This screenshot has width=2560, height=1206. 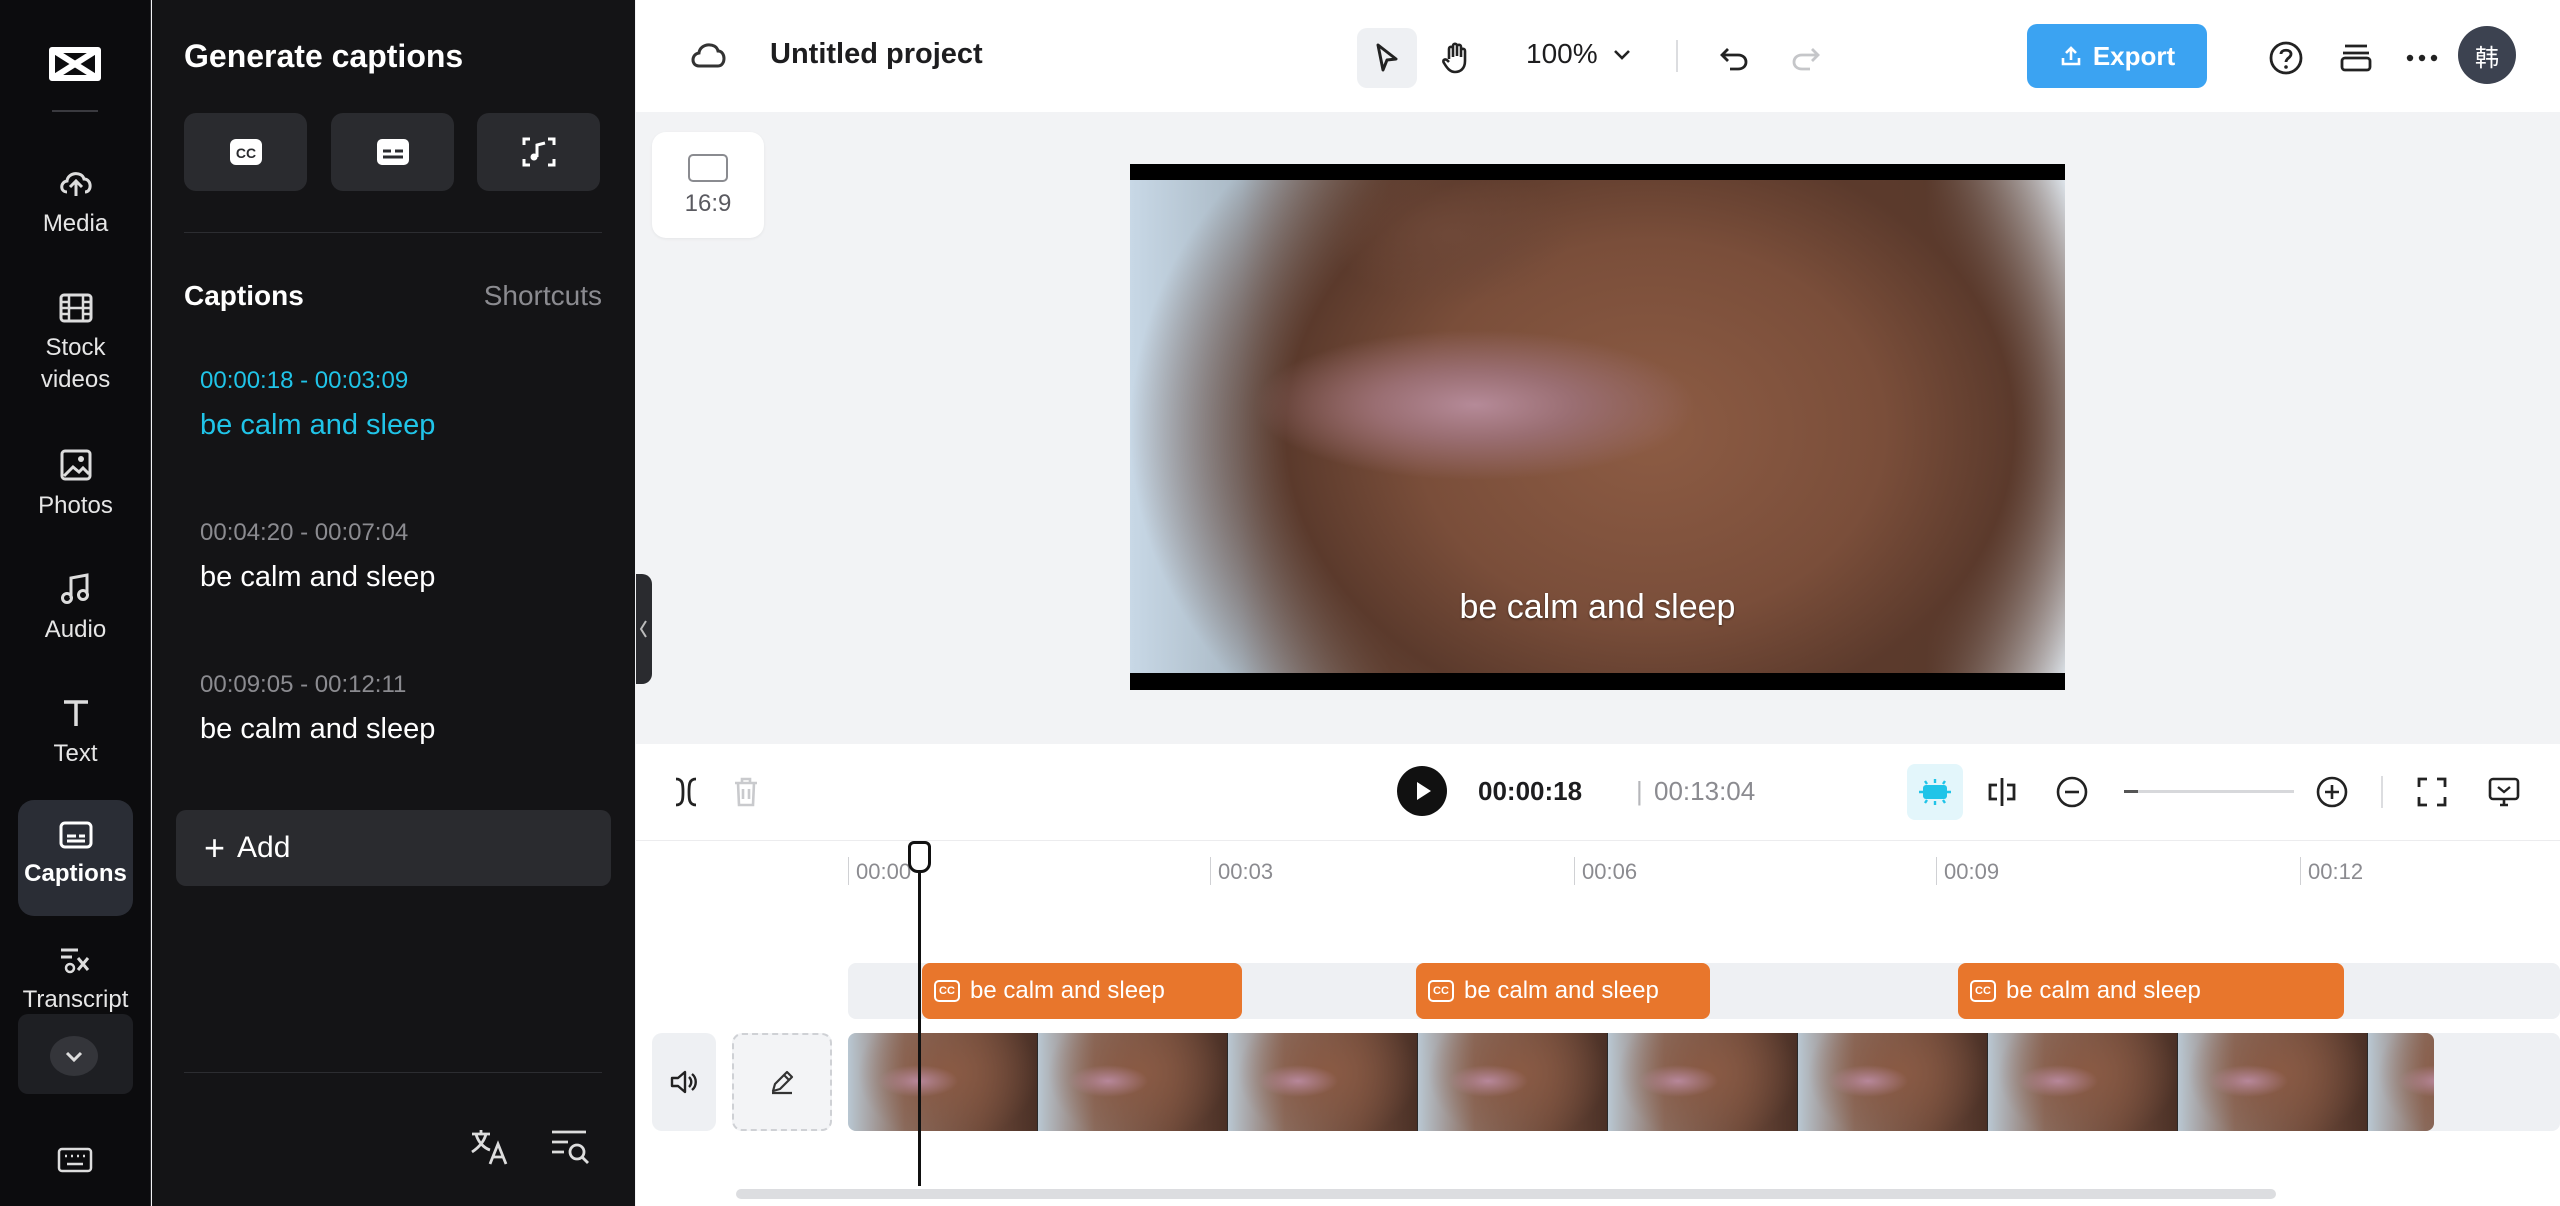 What do you see at coordinates (400, 556) in the screenshot?
I see `caption-item: 00:04:20 - 00:07:04 be calm and sleep` at bounding box center [400, 556].